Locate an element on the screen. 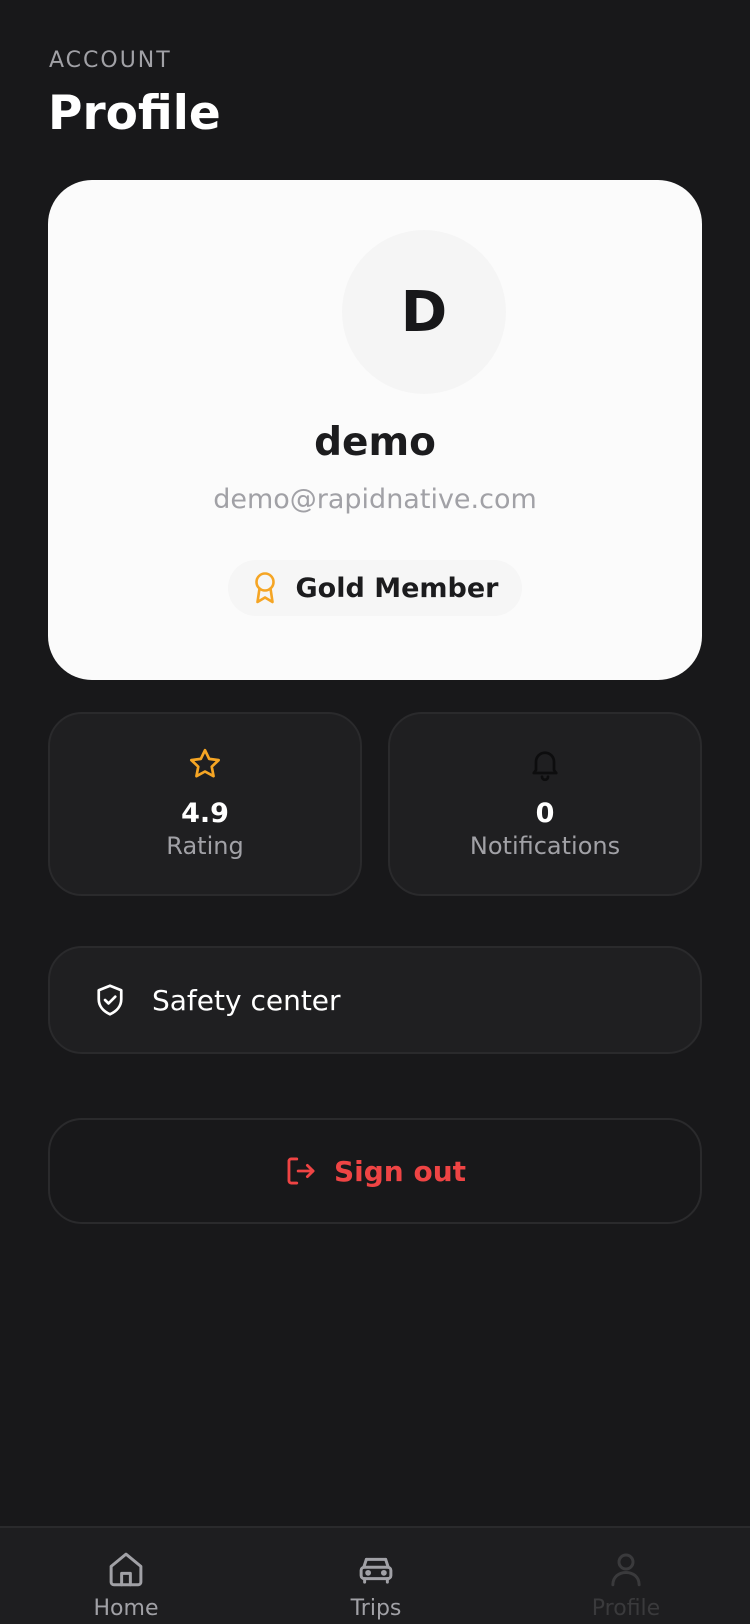  tab-trips: Trips is located at coordinates (376, 1584).